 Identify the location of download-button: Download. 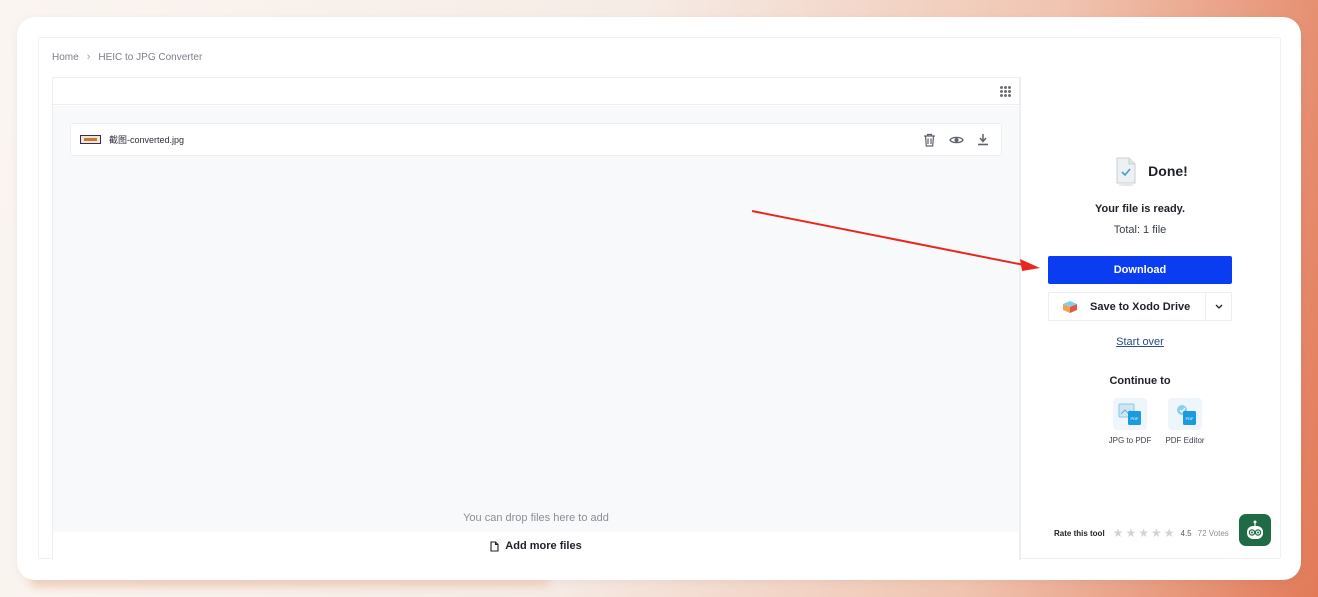
(1140, 270).